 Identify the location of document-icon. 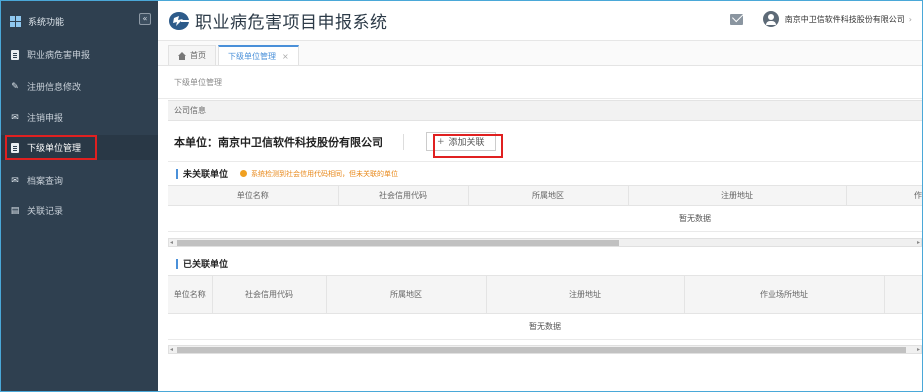
(15, 54).